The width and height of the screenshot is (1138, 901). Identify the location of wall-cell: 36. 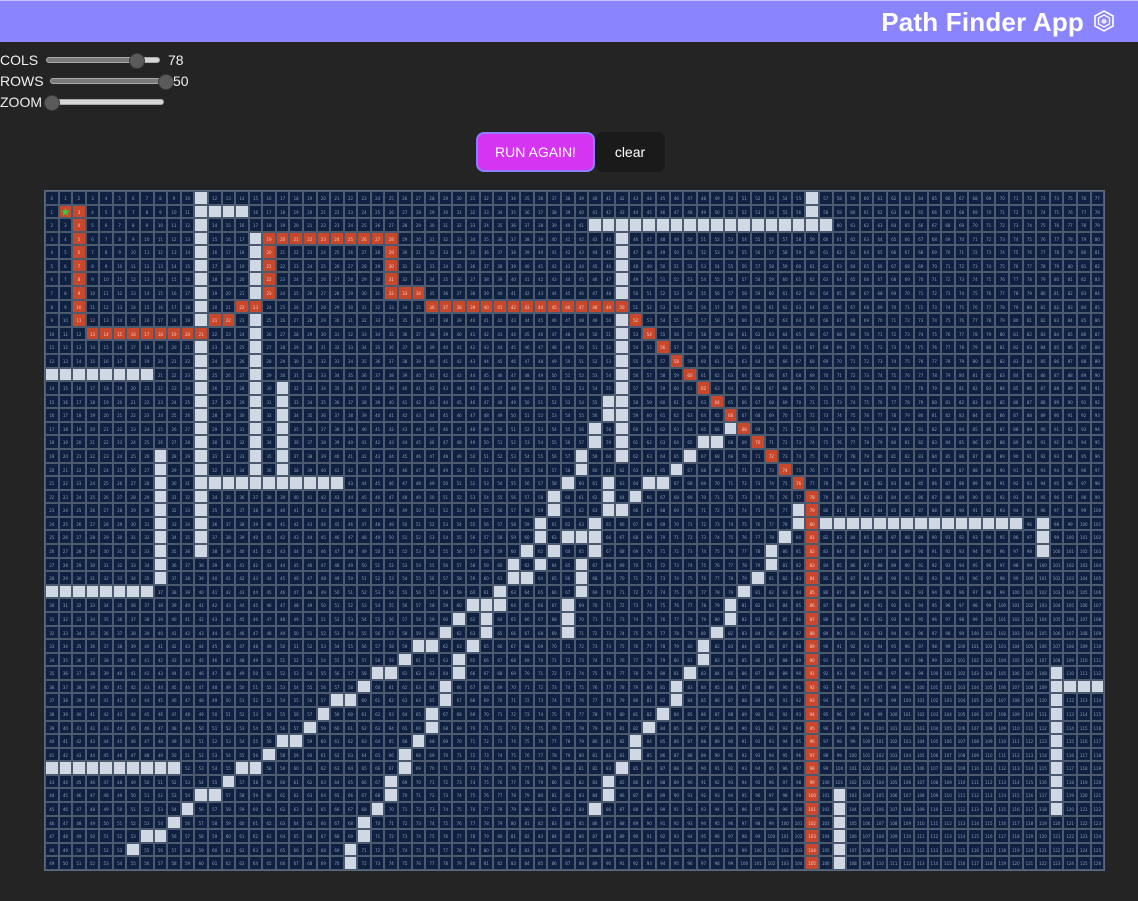
(201, 537).